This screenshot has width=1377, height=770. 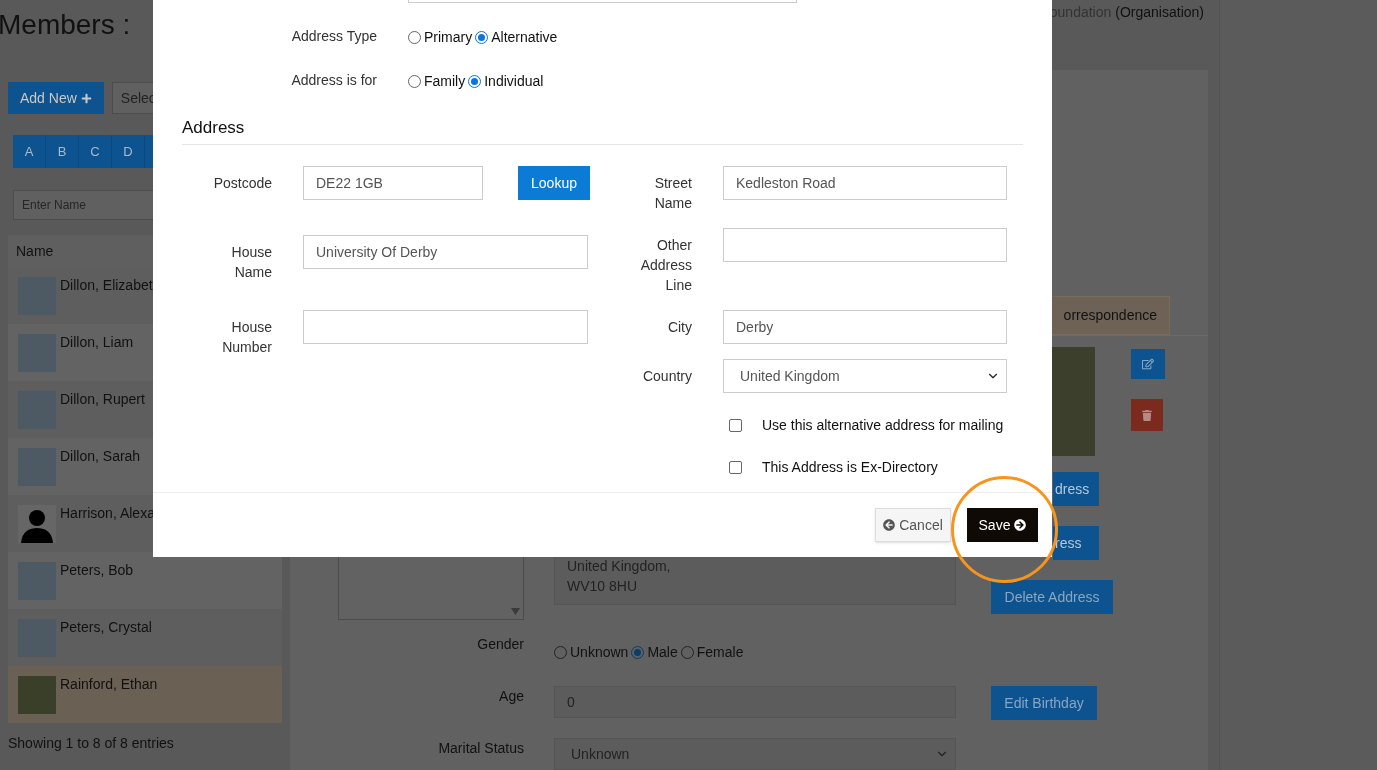 I want to click on field-label: Country, so click(x=666, y=376).